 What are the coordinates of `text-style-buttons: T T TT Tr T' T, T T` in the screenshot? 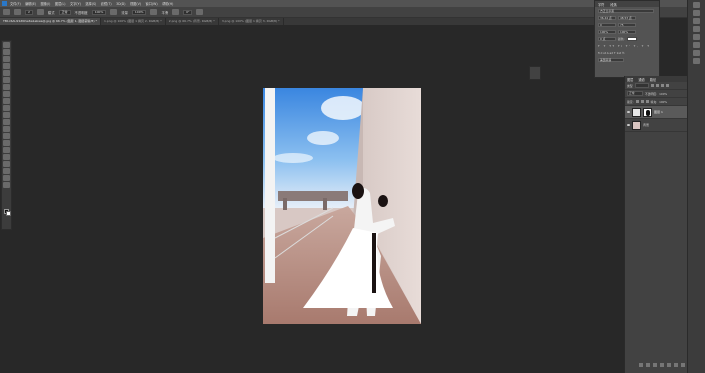 It's located at (624, 46).